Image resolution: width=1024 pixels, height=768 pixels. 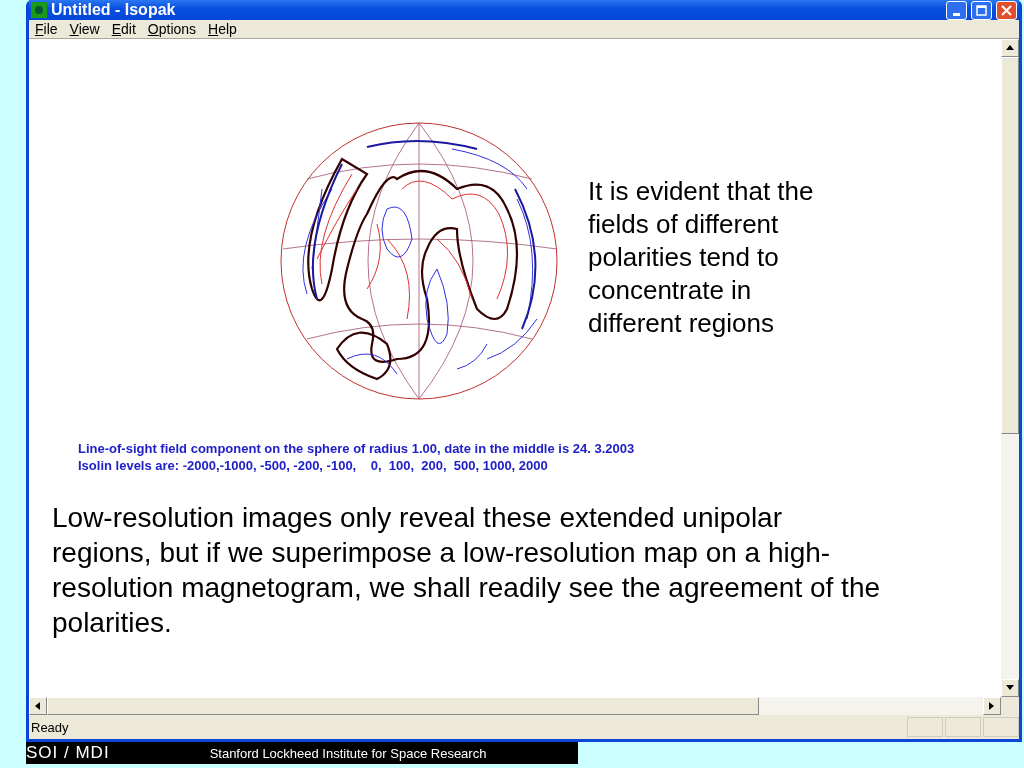 What do you see at coordinates (84, 29) in the screenshot?
I see `menu-item: View` at bounding box center [84, 29].